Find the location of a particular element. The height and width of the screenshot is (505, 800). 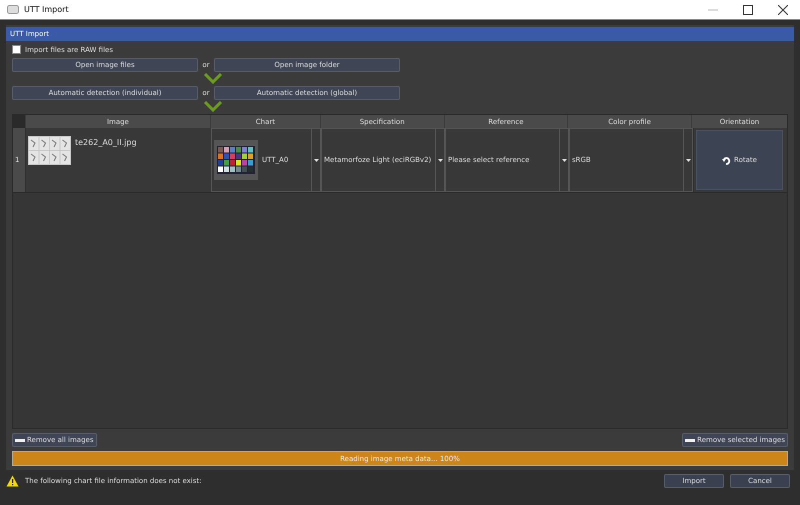

color-chart-drawing is located at coordinates (236, 160).